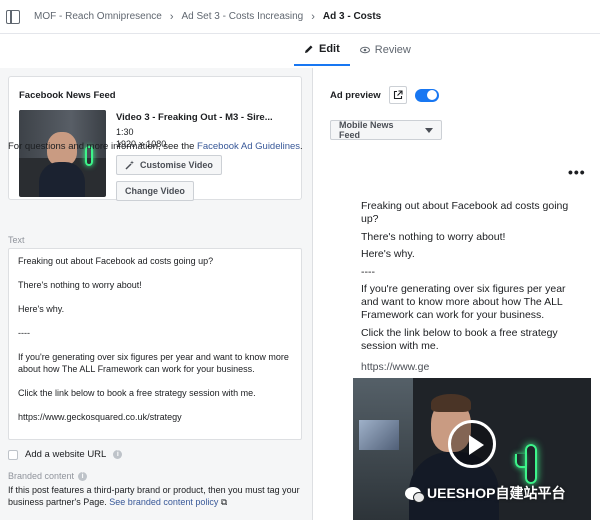 Image resolution: width=600 pixels, height=520 pixels. I want to click on customise-video-button: Customise Video, so click(169, 165).